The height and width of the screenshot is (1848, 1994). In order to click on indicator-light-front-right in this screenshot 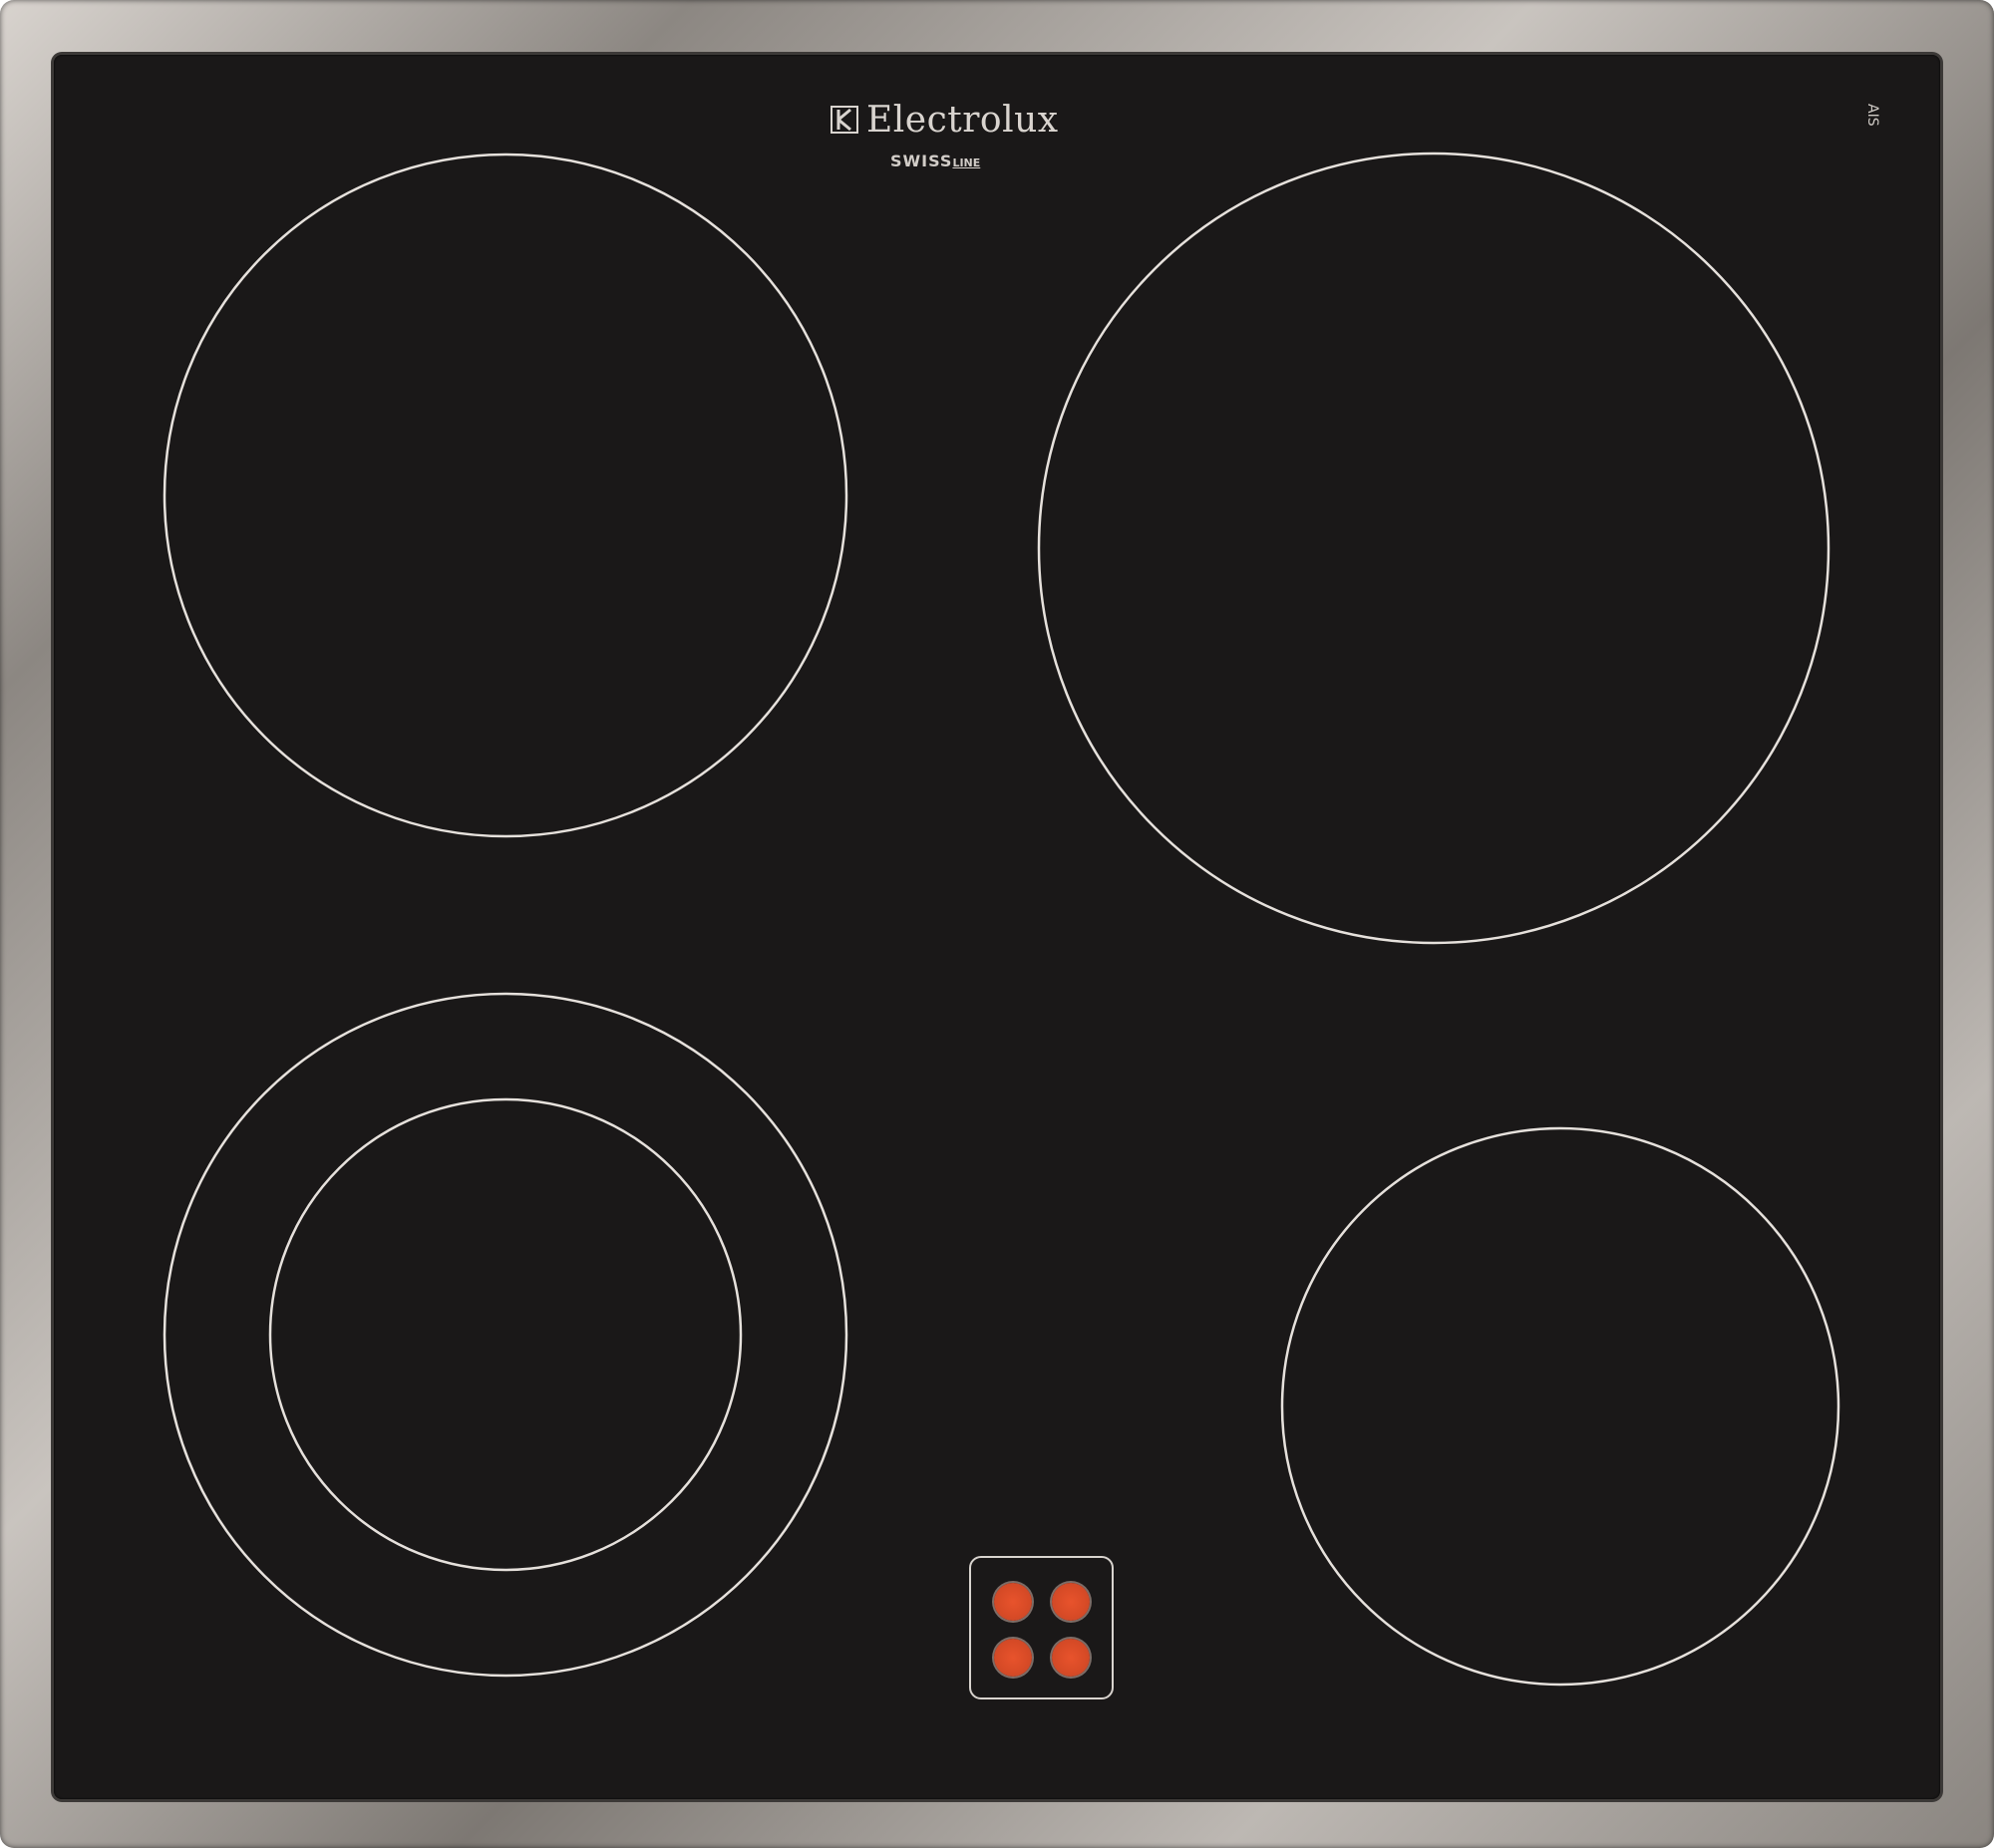, I will do `click(1071, 1658)`.